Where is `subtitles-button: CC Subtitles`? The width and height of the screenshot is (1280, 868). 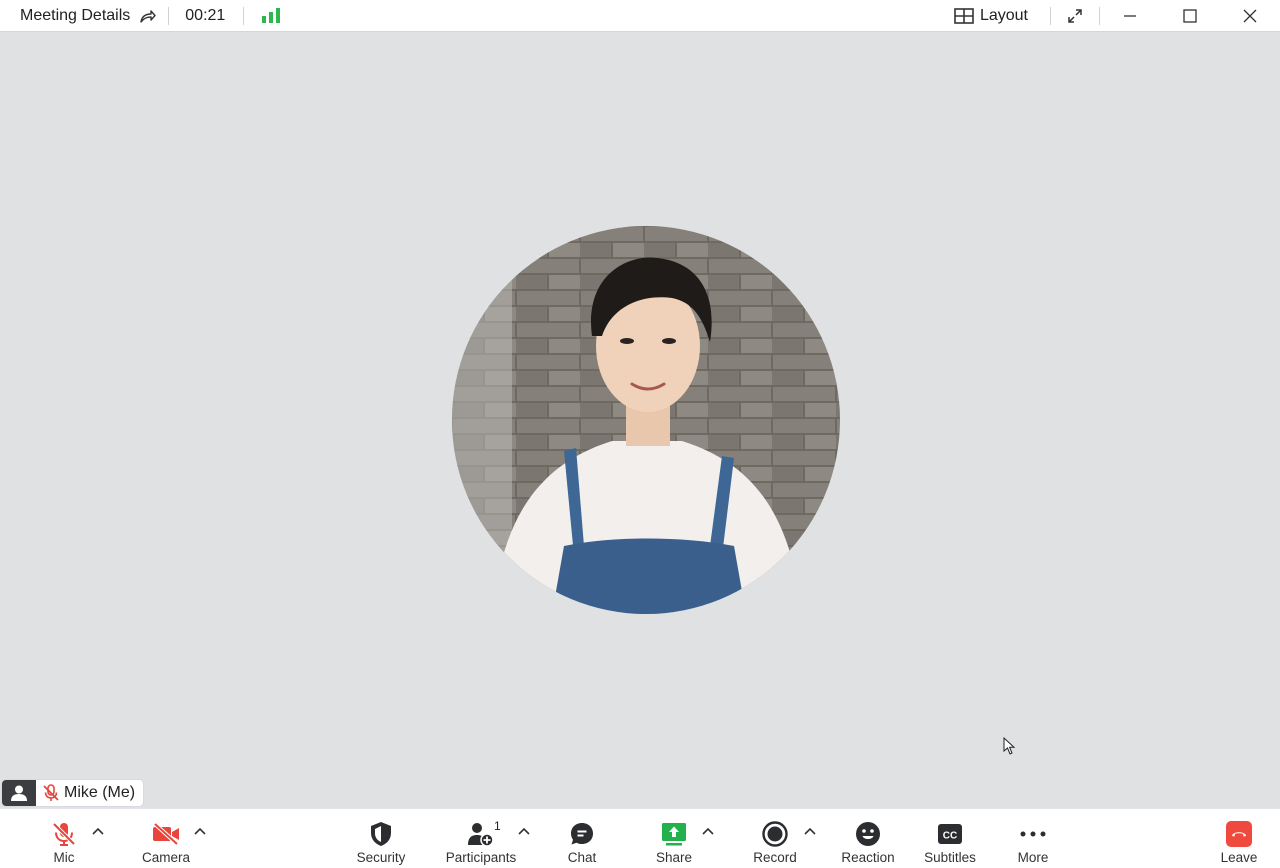
subtitles-button: CC Subtitles is located at coordinates (950, 838).